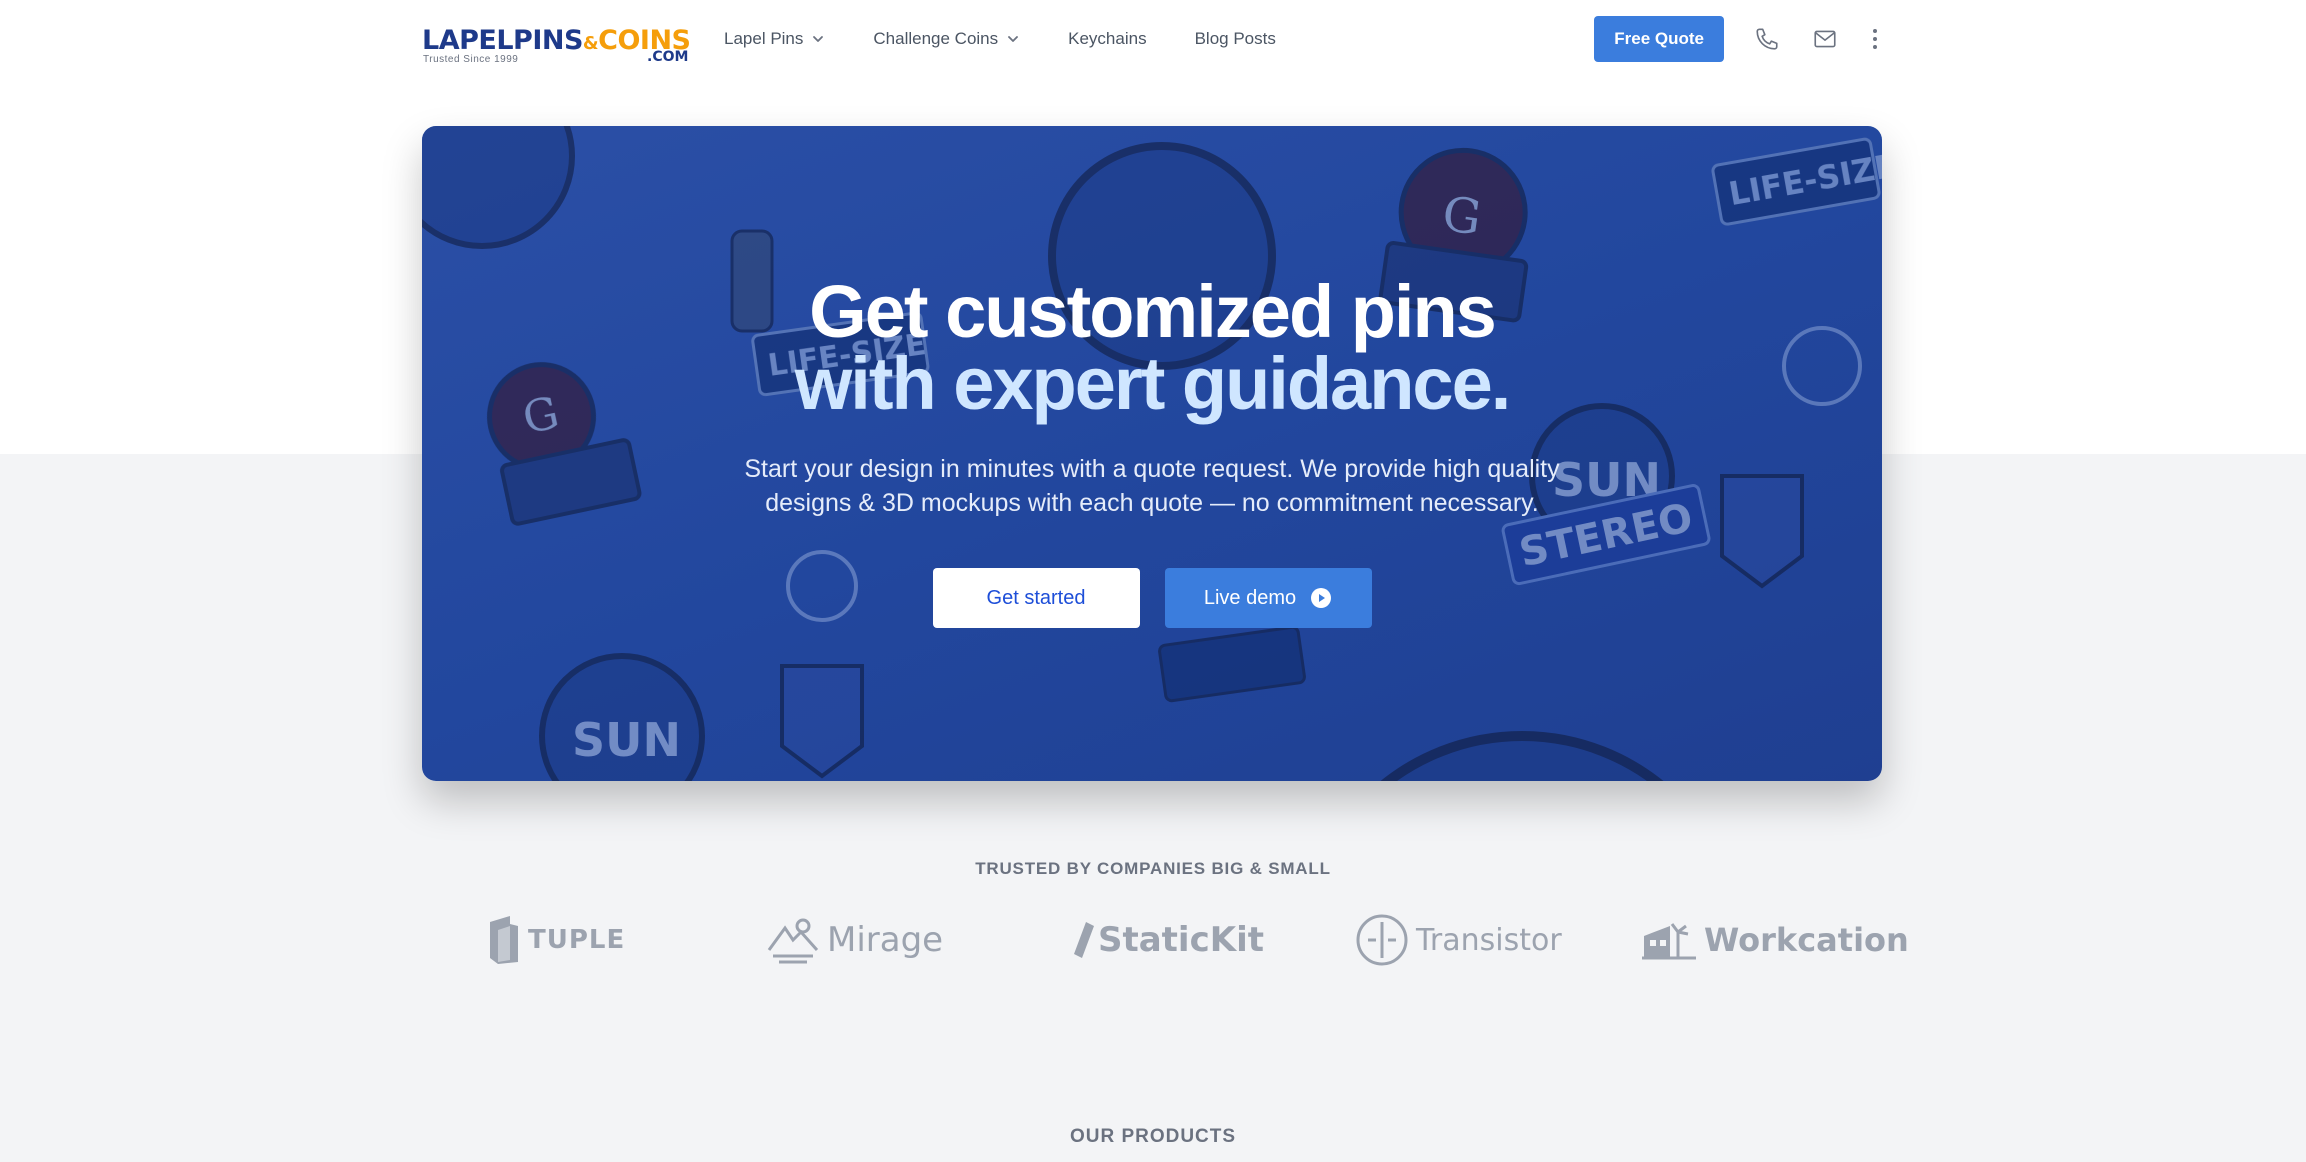 The image size is (2306, 1162). Describe the element at coordinates (764, 38) in the screenshot. I see `nav-label: Lapel Pins` at that location.